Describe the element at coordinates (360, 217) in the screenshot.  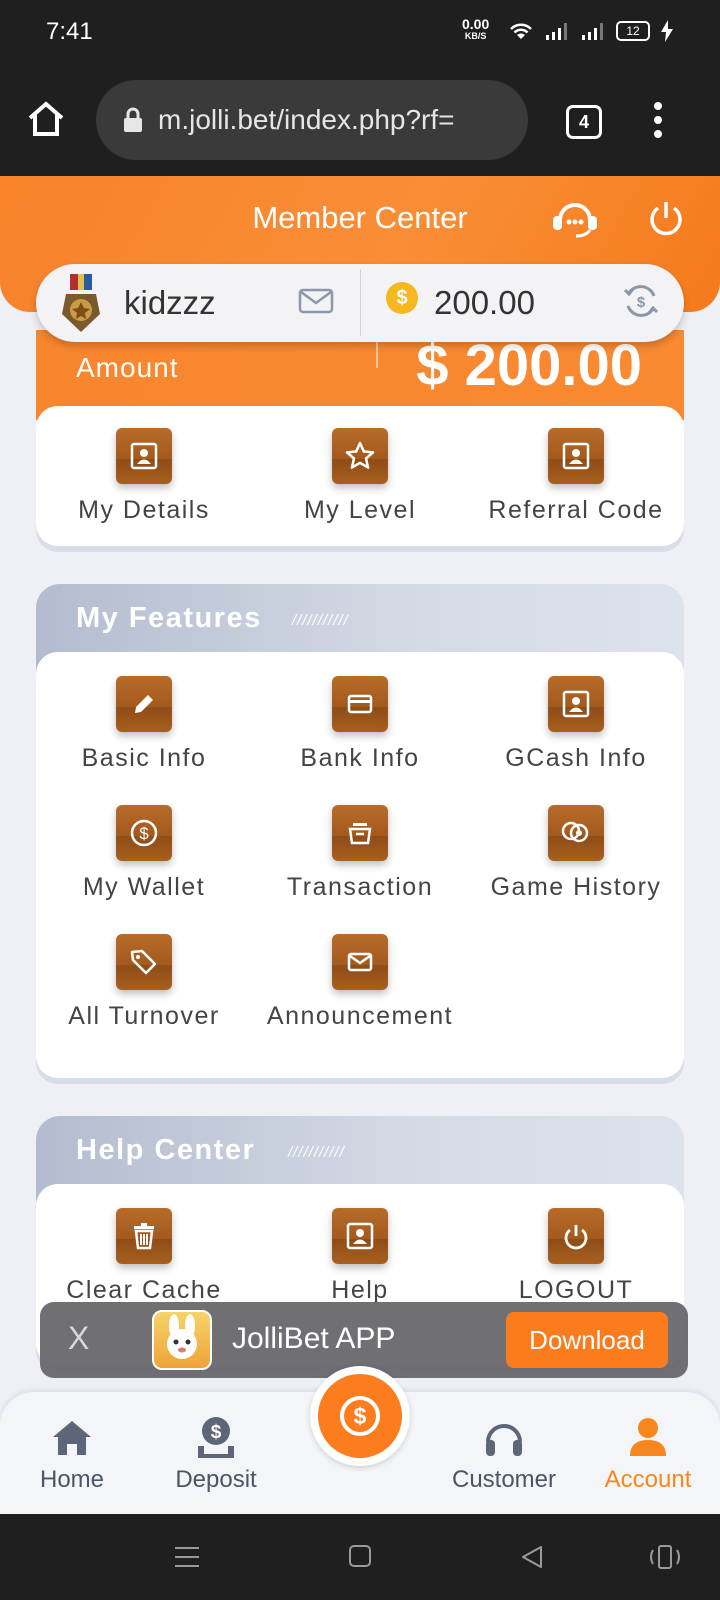
I see `page-title: Member Center` at that location.